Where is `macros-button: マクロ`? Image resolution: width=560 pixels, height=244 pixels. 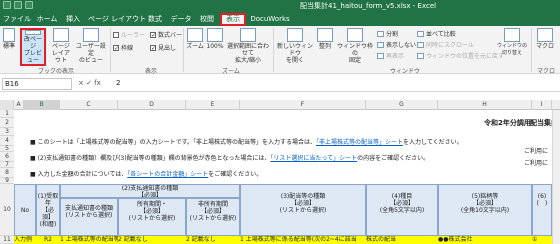
macros-button: マクロ is located at coordinates (545, 39).